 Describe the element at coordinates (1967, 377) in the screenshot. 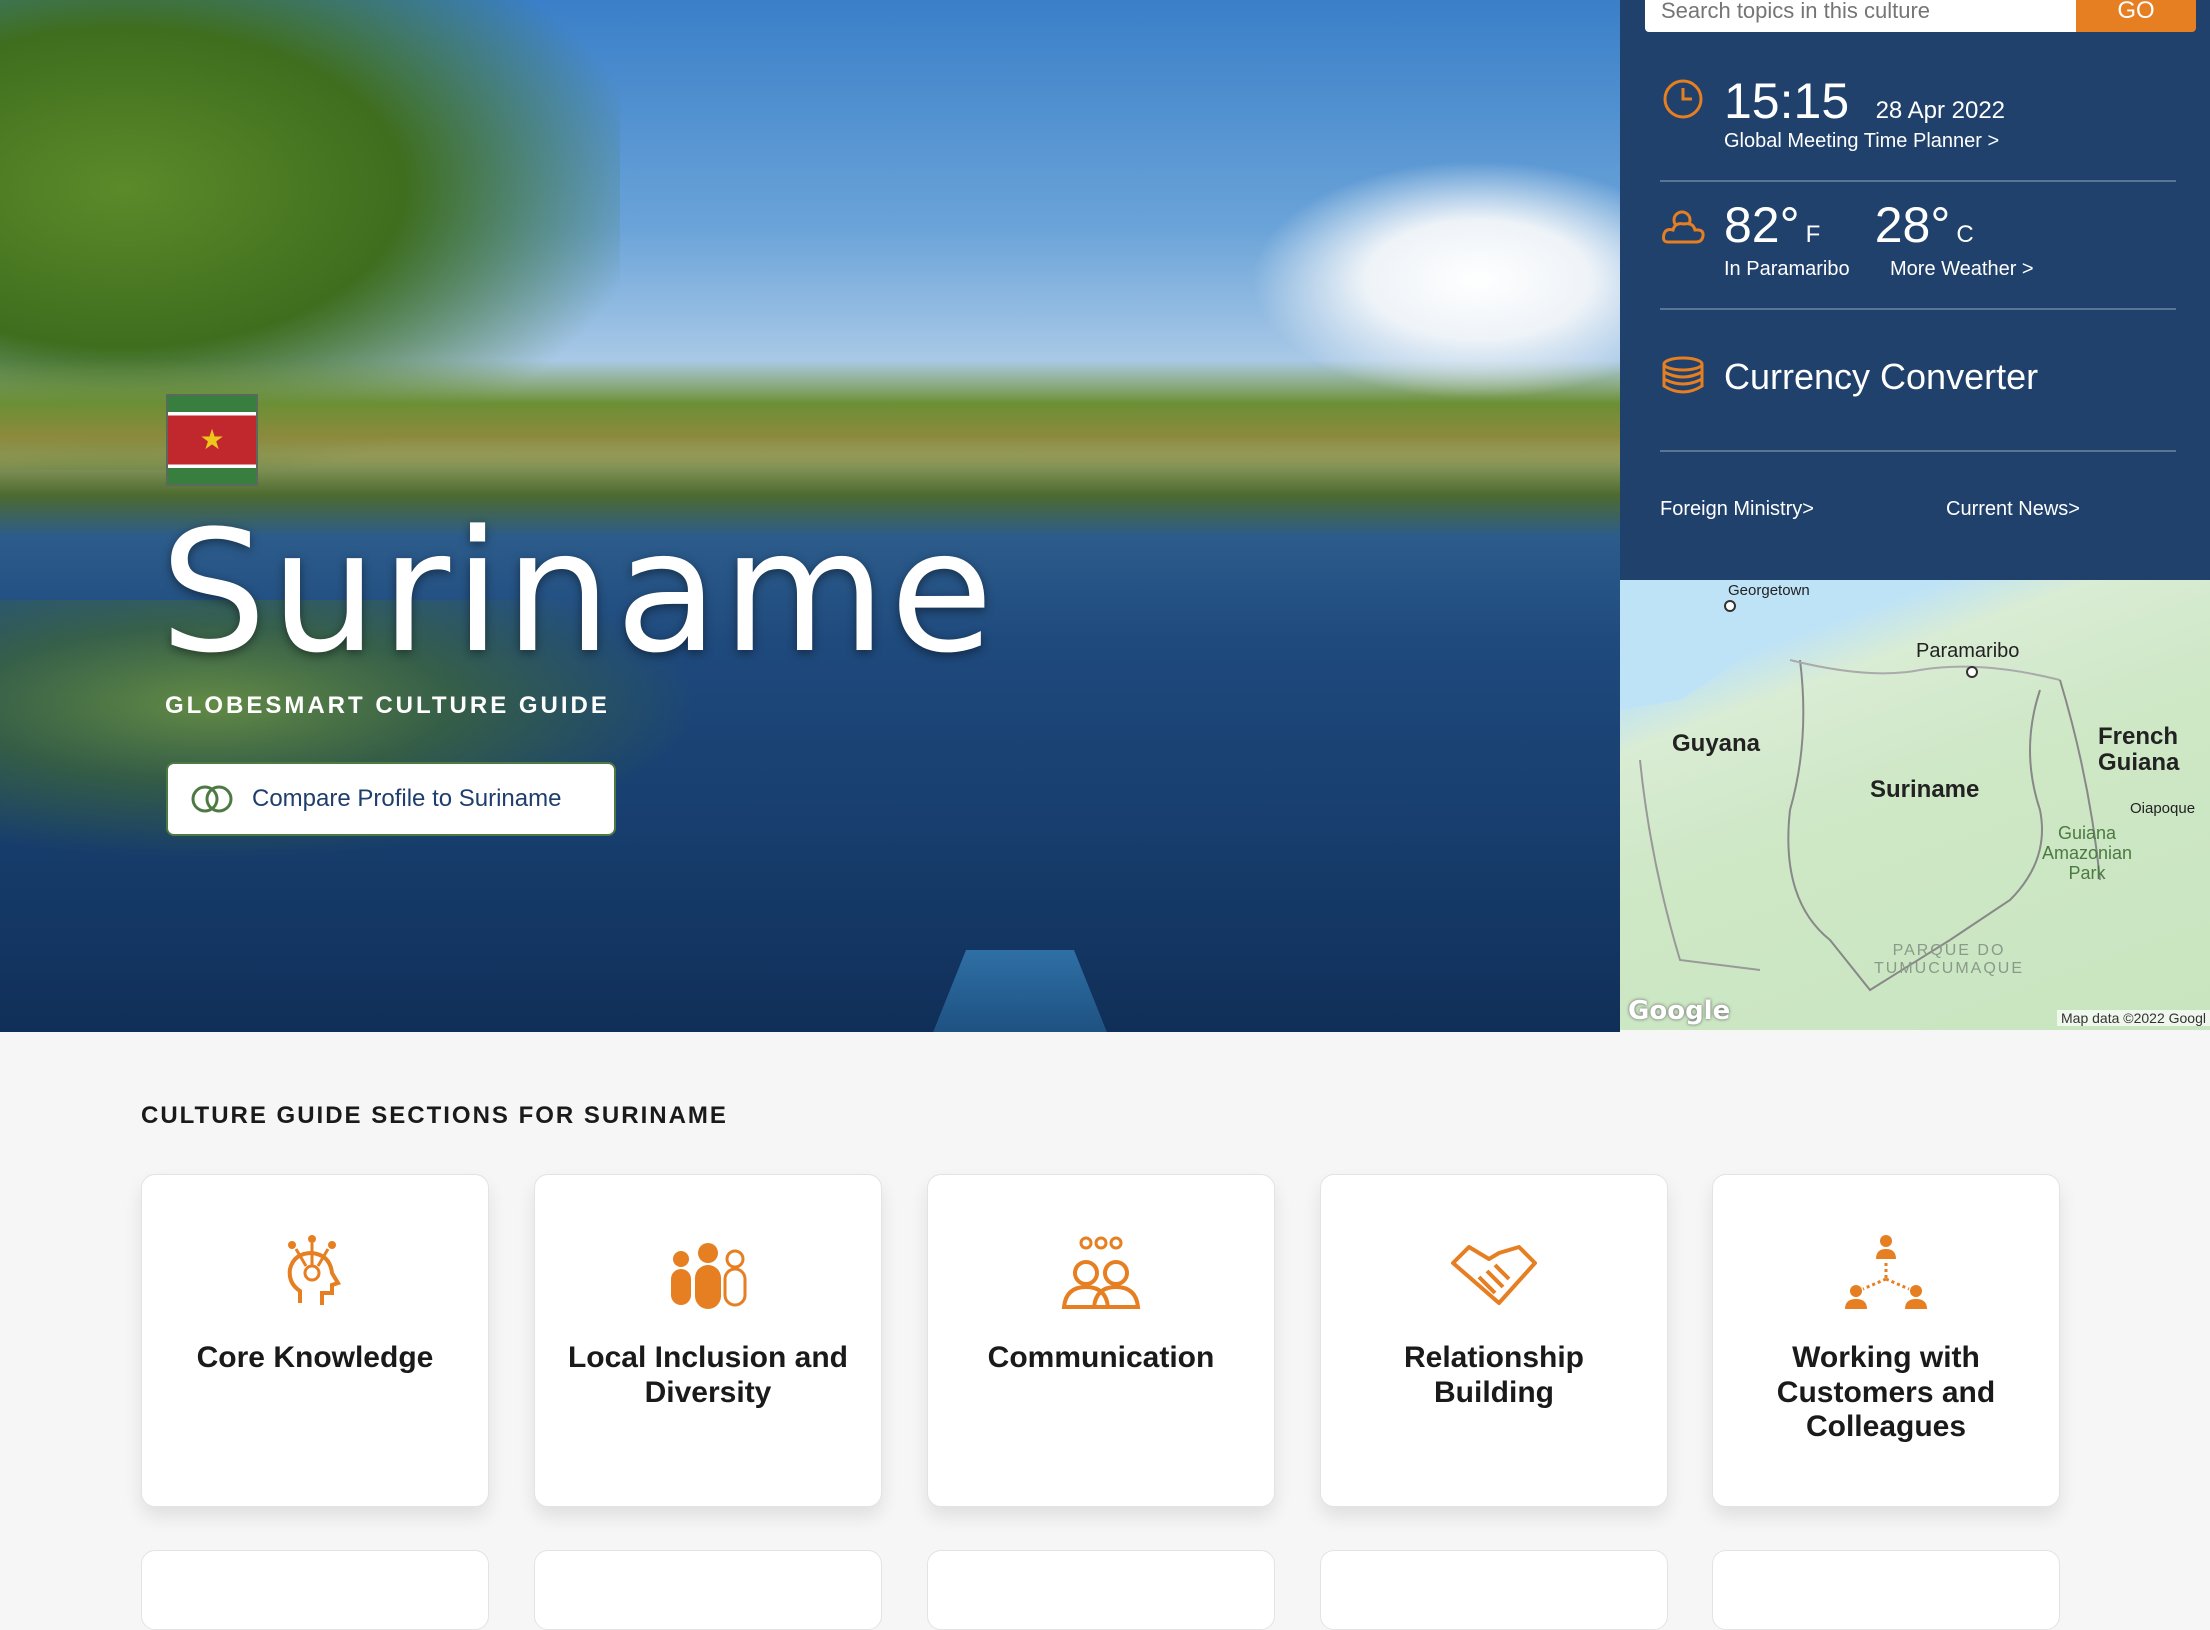

I see `currency-converter-link: Currency Converter` at that location.